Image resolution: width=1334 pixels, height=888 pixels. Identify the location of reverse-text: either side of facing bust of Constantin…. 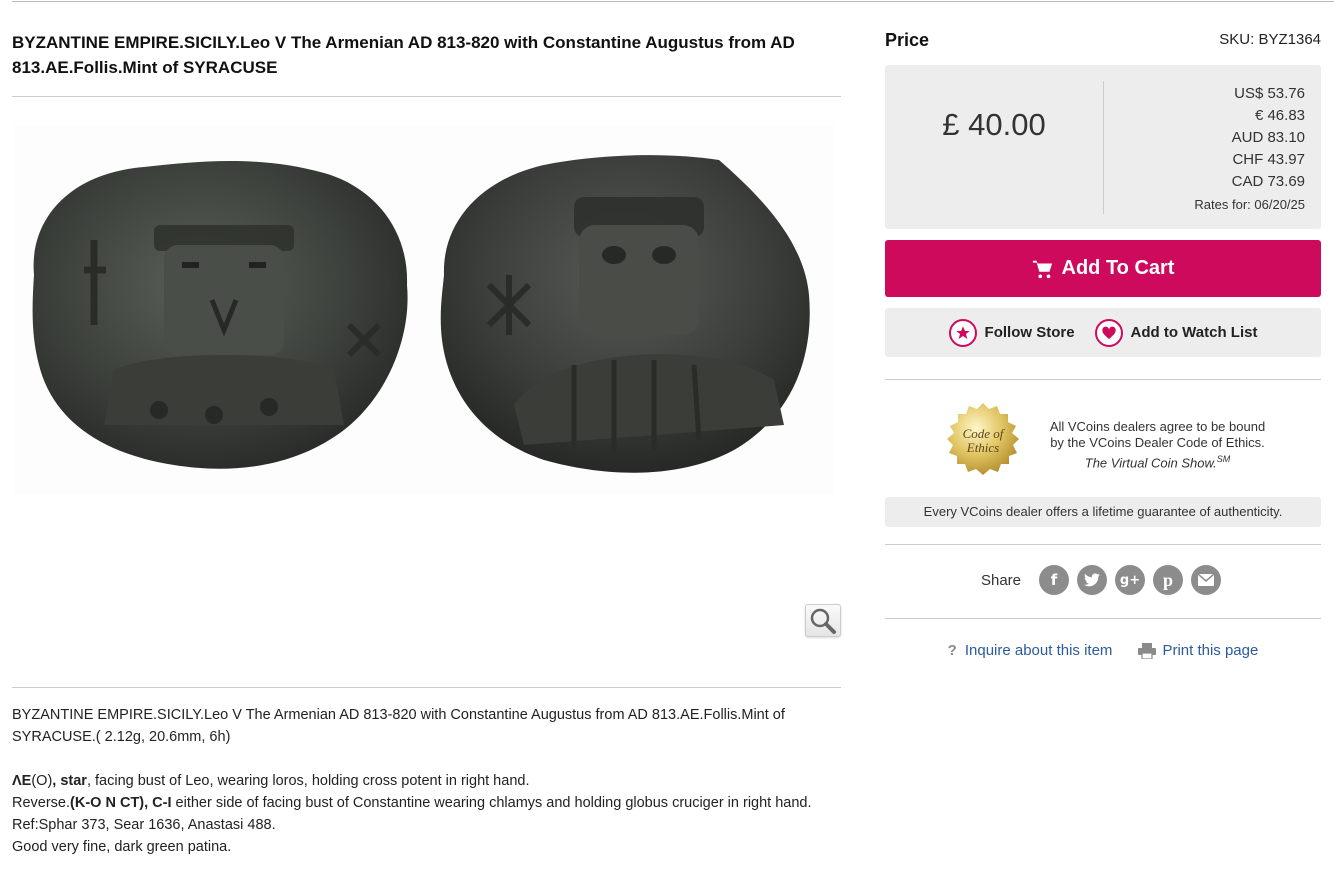
(491, 803).